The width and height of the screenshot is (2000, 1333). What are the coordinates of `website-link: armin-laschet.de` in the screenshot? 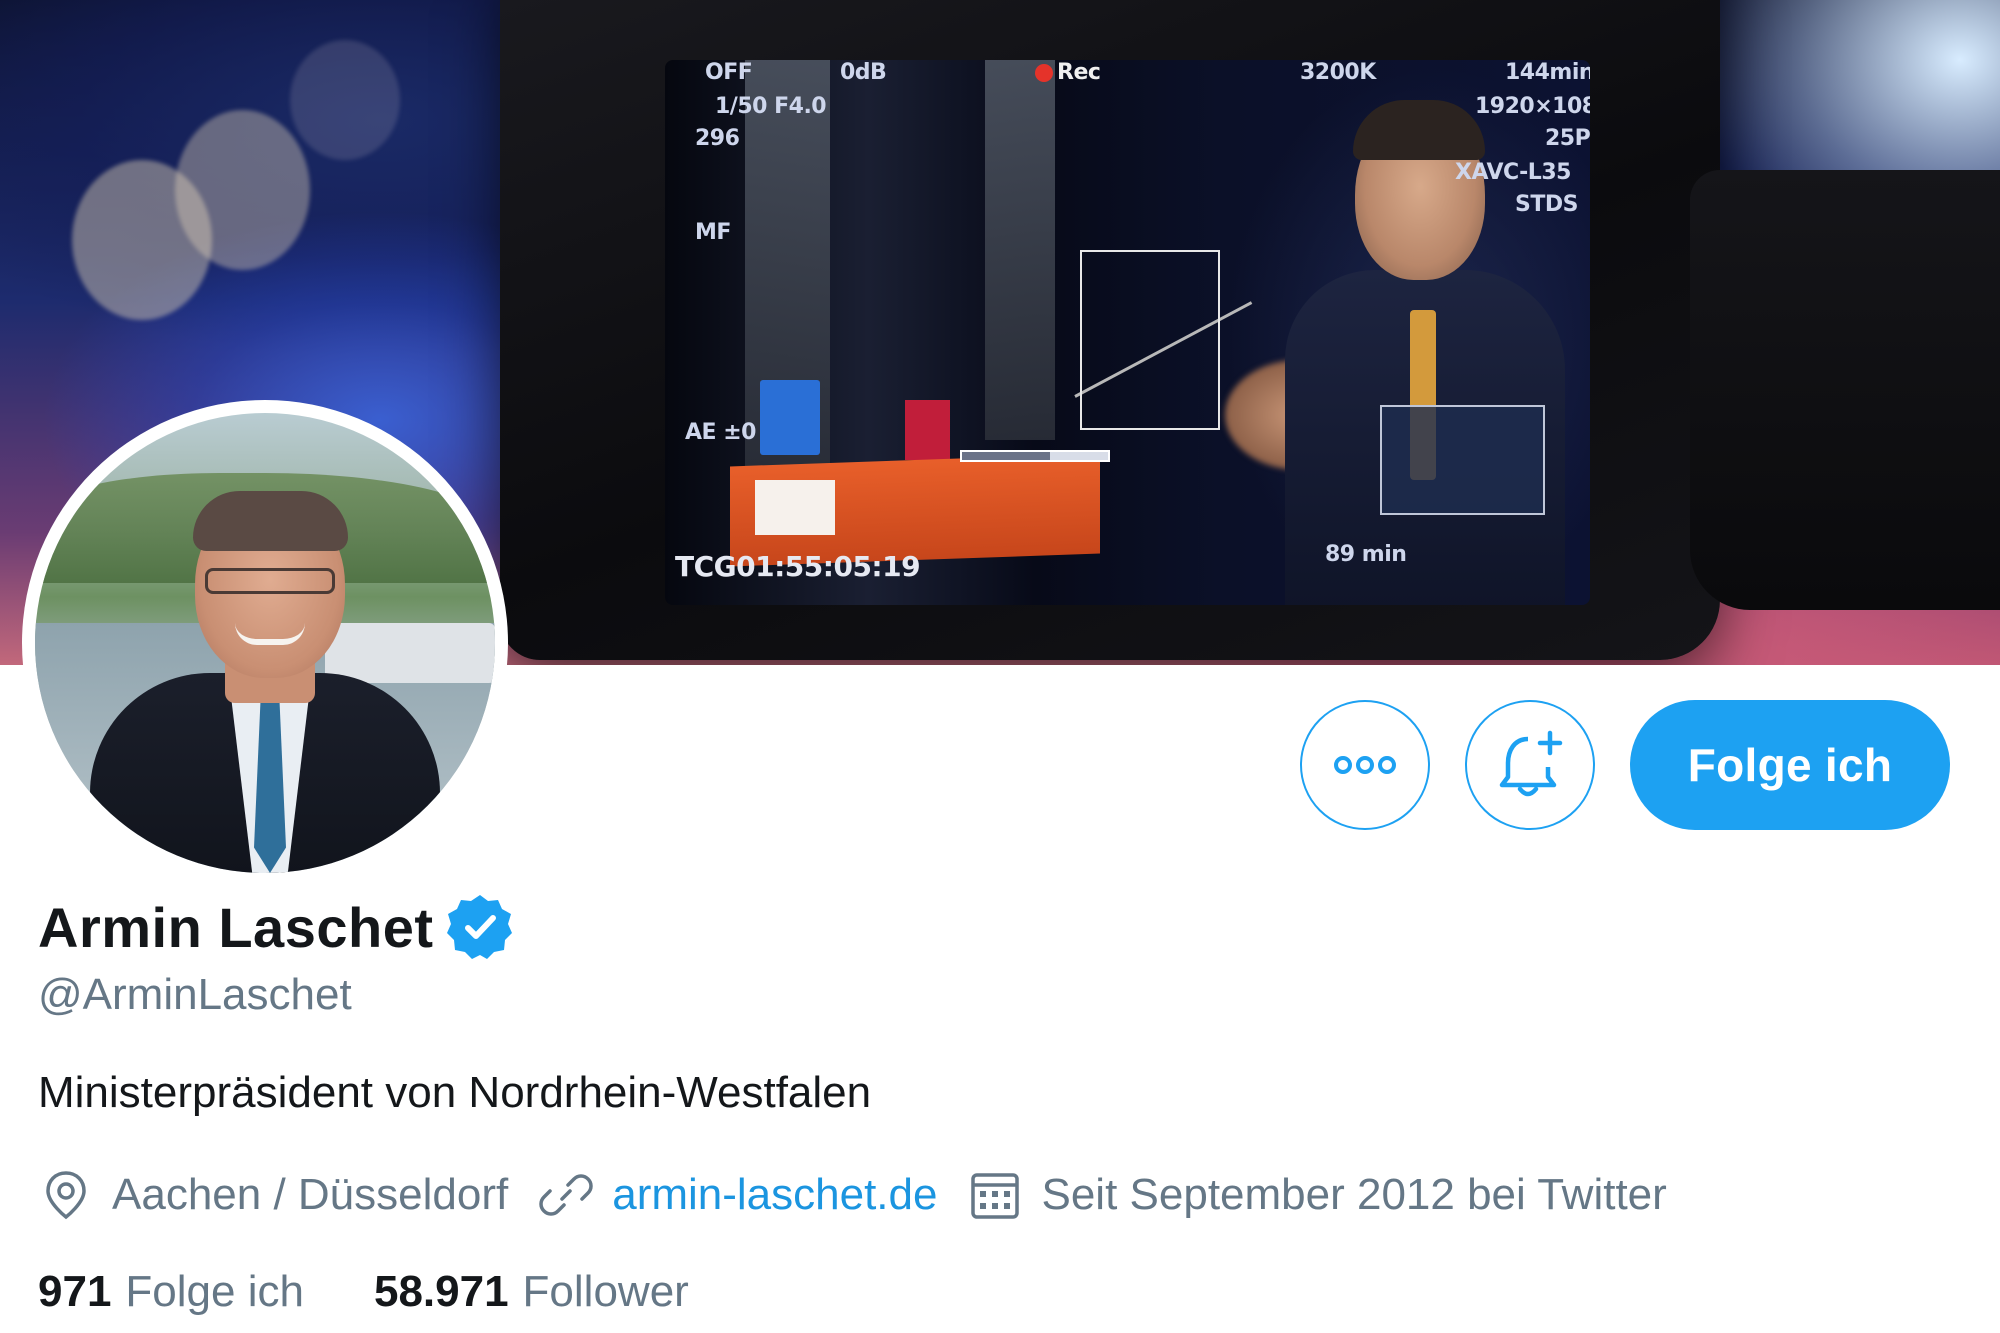 It's located at (774, 1195).